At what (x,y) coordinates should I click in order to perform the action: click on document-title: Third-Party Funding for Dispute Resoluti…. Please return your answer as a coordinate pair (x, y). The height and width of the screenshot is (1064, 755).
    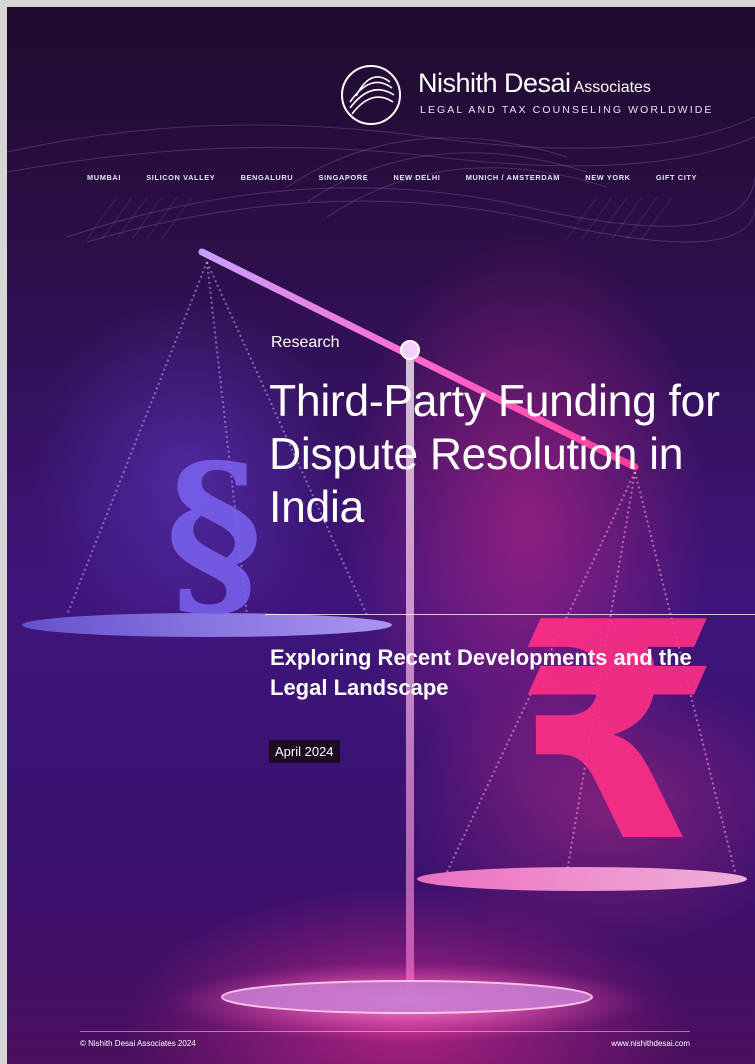
    Looking at the image, I should click on (494, 454).